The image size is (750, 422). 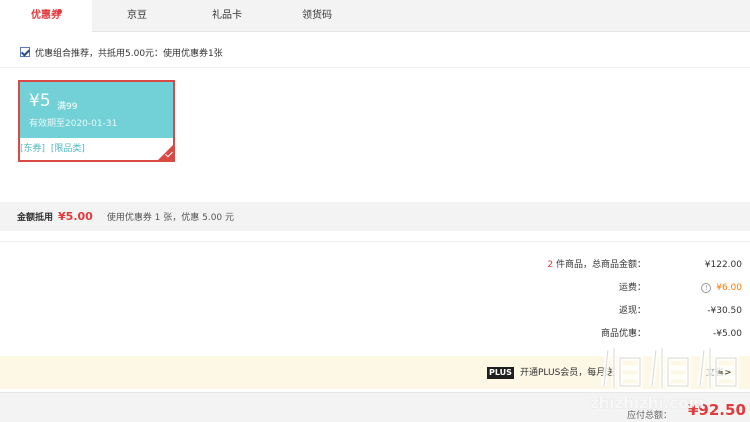 I want to click on product-discount-row: 商品优惠： -¥5.00, so click(x=375, y=334).